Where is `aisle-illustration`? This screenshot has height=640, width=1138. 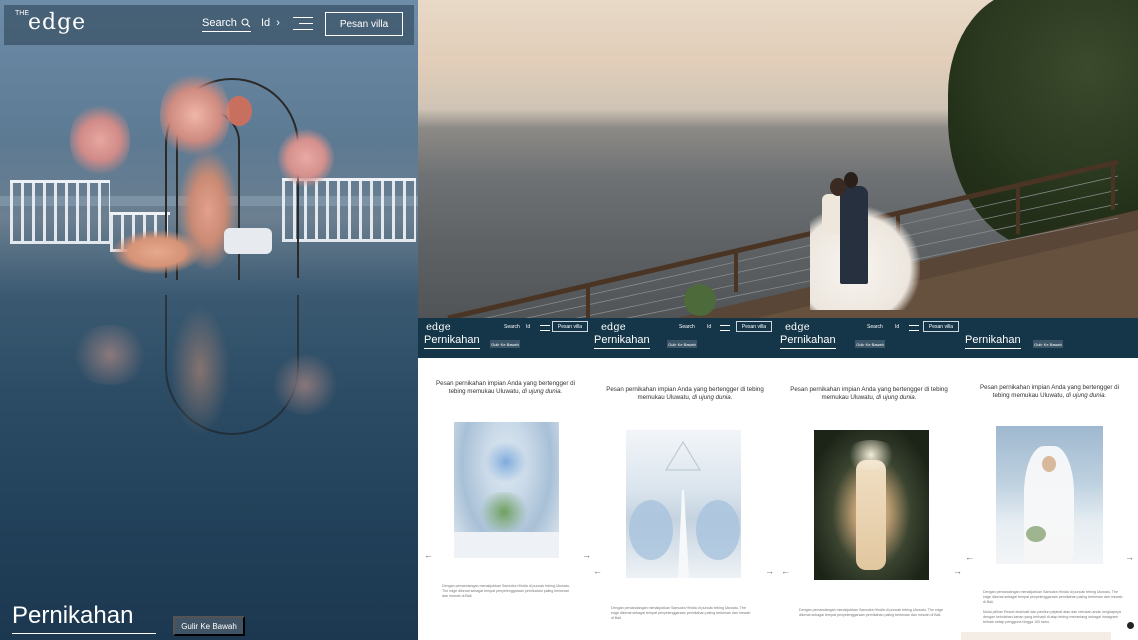
aisle-illustration is located at coordinates (684, 509).